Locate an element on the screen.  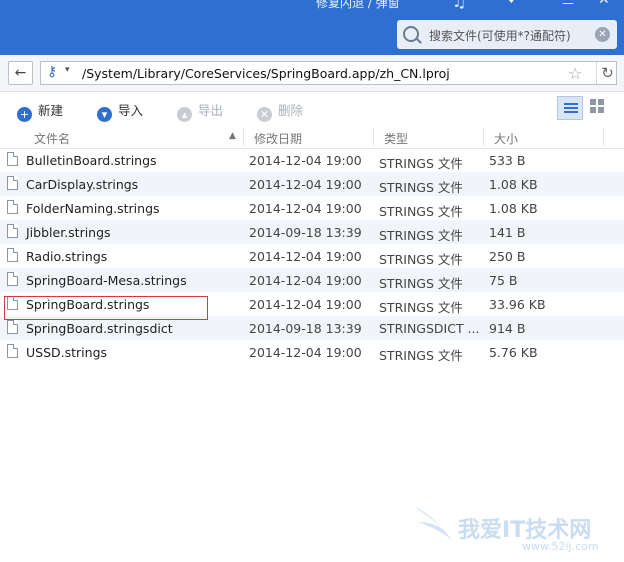
search-box: 搜索文件(可使用*?通配符) ✕ is located at coordinates (507, 34).